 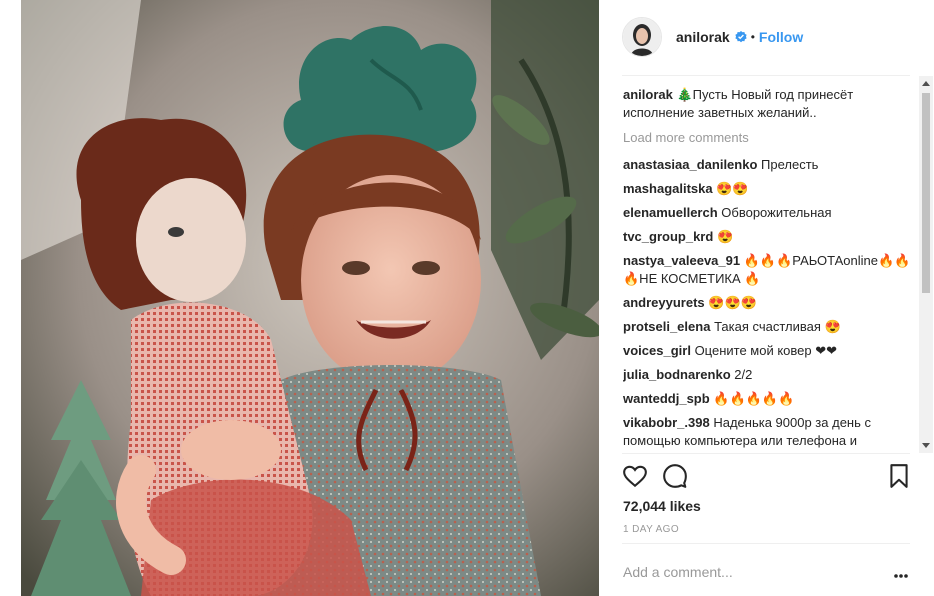 What do you see at coordinates (666, 422) in the screenshot?
I see `comment-username: vikabobr_.398` at bounding box center [666, 422].